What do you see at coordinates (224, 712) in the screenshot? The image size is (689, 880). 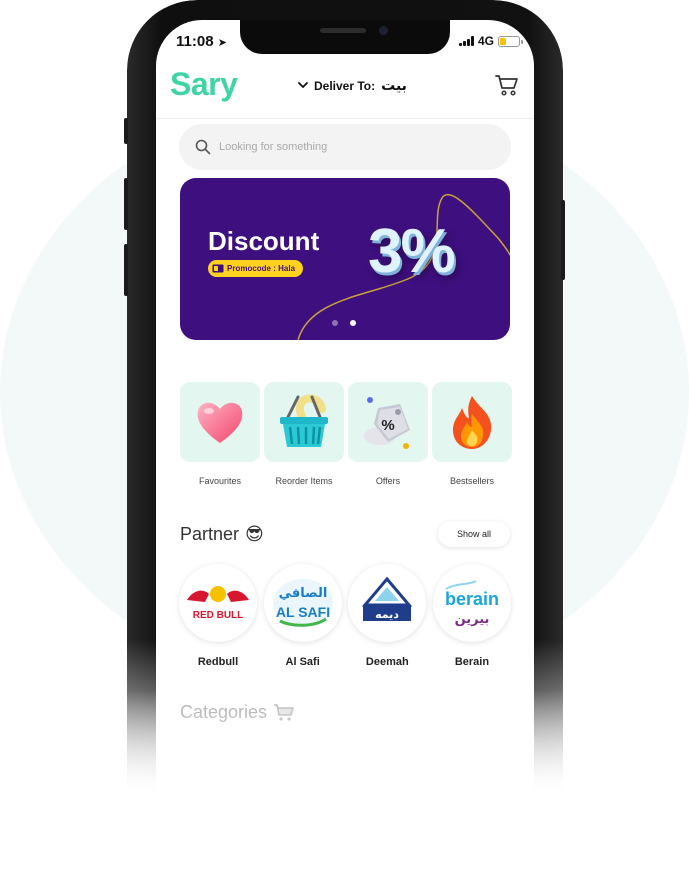 I see `categories-title-text: Categories` at bounding box center [224, 712].